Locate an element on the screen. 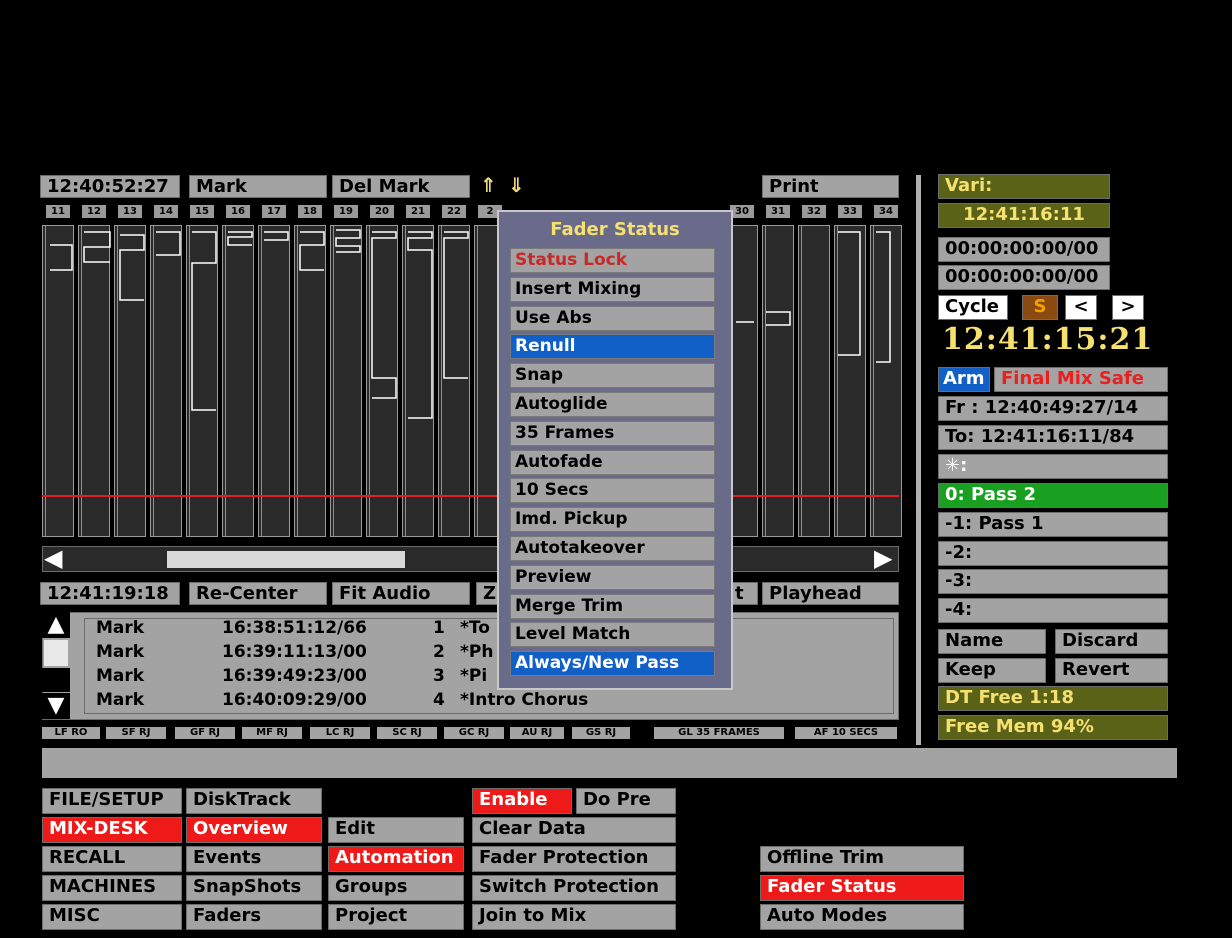  partial-button: t is located at coordinates (744, 593).